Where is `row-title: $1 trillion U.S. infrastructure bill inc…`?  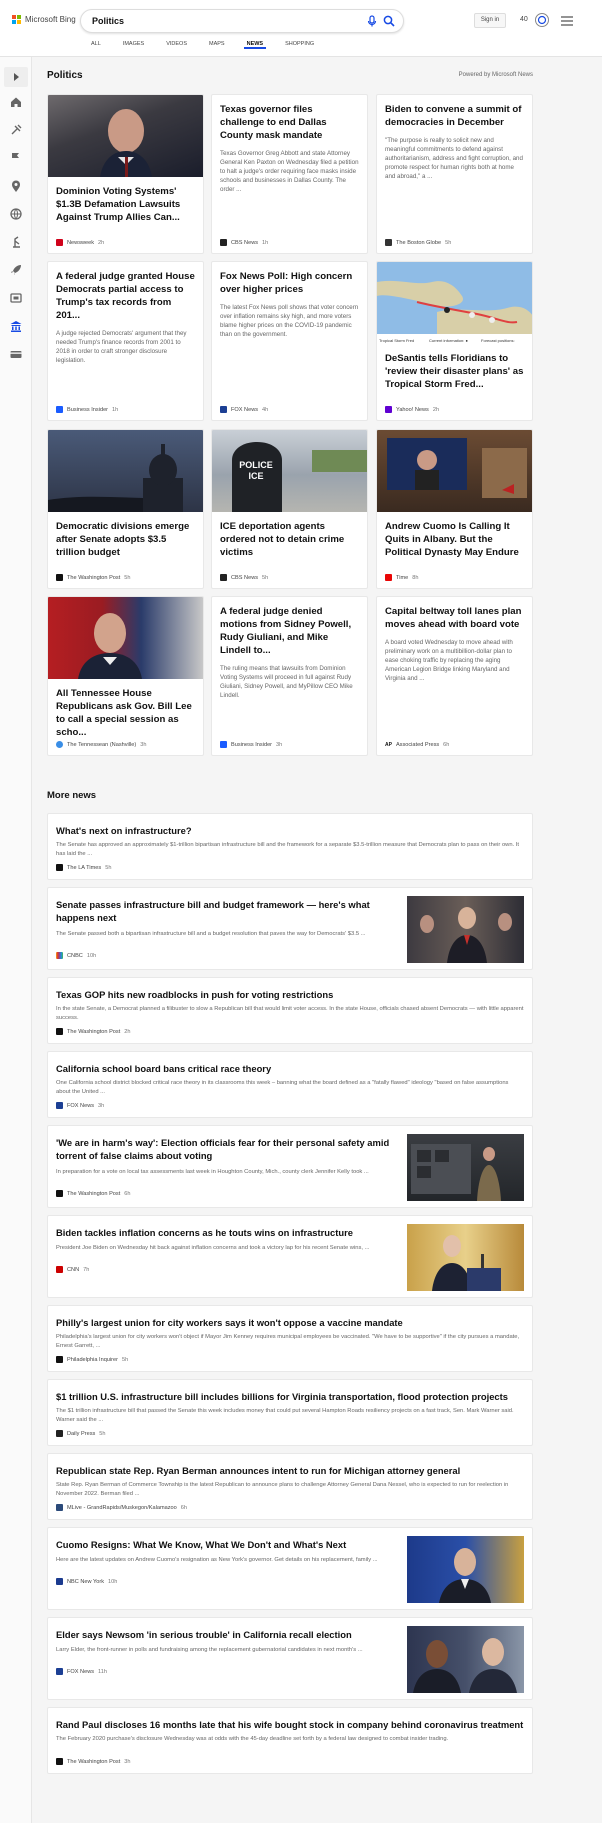 row-title: $1 trillion U.S. infrastructure bill inc… is located at coordinates (282, 1396).